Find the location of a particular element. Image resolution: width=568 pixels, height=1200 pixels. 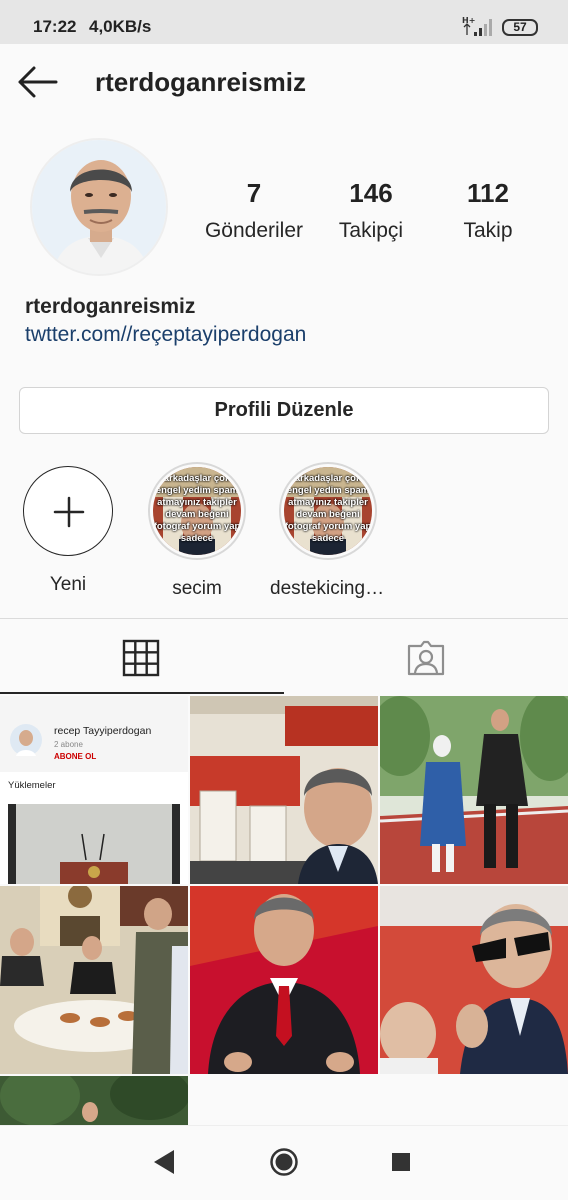

following-label: Takip is located at coordinates (488, 230).